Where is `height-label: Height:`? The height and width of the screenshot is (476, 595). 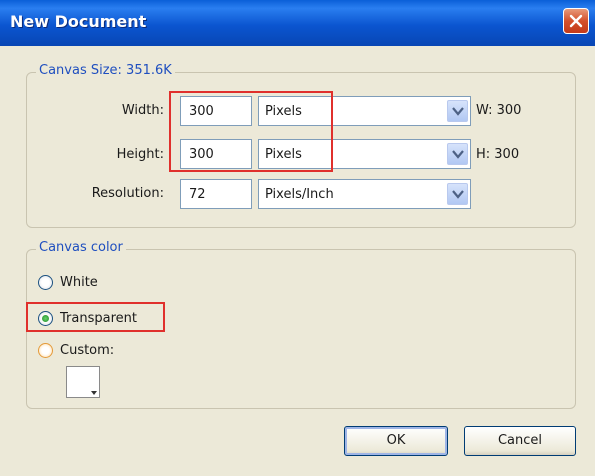 height-label: Height: is located at coordinates (140, 154).